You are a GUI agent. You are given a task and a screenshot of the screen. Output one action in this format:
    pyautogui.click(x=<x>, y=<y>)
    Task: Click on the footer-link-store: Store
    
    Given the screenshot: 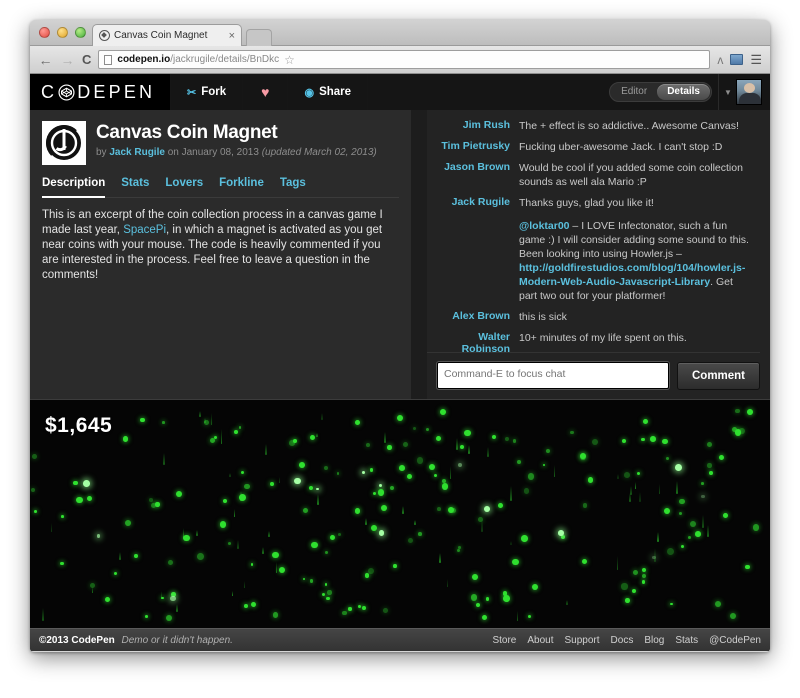 What is the action you would take?
    pyautogui.click(x=504, y=640)
    